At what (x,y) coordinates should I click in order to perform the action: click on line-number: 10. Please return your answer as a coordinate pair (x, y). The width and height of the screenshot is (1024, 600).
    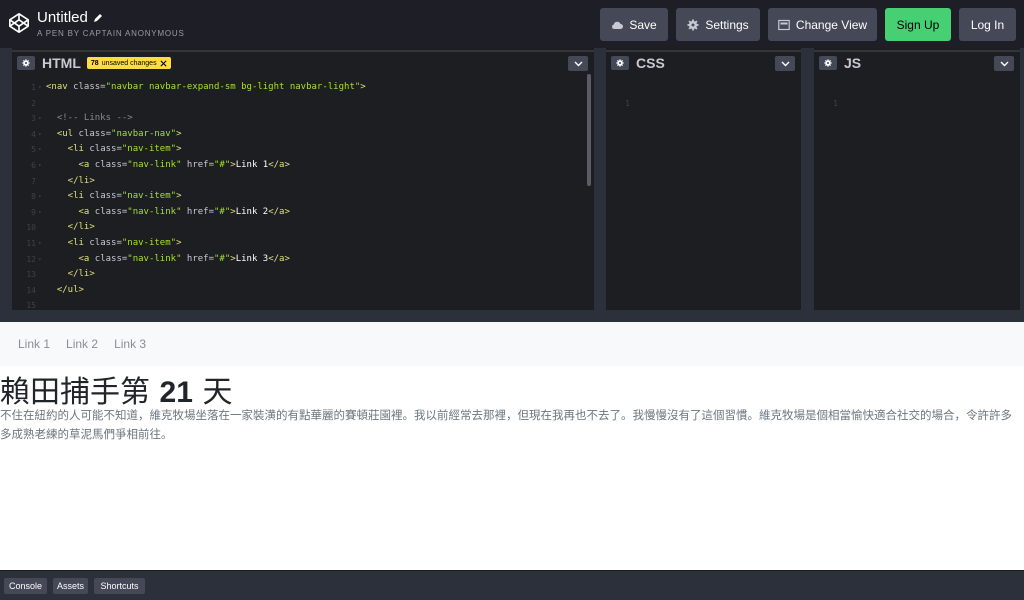
    Looking at the image, I should click on (31, 228).